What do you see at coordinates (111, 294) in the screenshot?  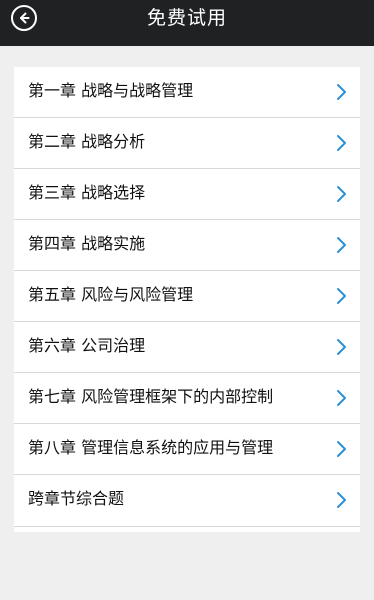 I see `chapter-label: 第五章 风险与风险管理` at bounding box center [111, 294].